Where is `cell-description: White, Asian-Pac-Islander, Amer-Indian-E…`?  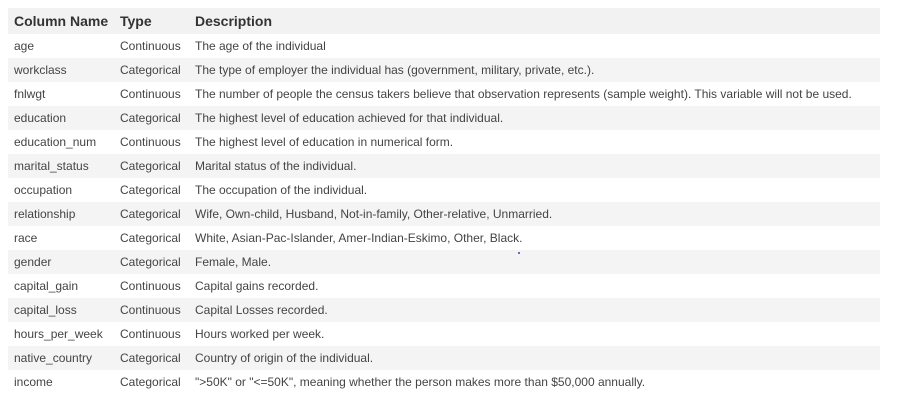 cell-description: White, Asian-Pac-Islander, Amer-Indian-E… is located at coordinates (359, 238).